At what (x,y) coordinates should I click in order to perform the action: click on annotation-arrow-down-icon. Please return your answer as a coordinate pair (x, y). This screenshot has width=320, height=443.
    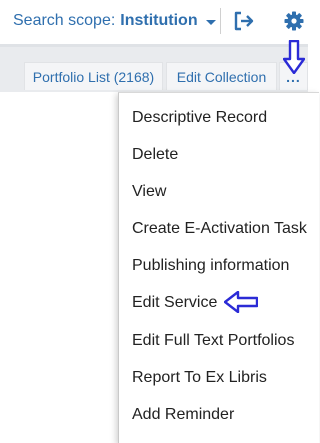
    Looking at the image, I should click on (294, 57).